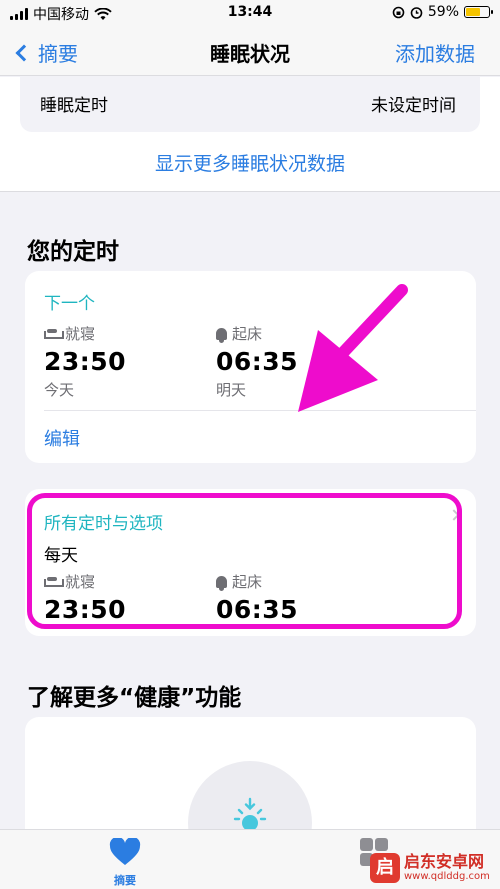 Image resolution: width=500 pixels, height=889 pixels. What do you see at coordinates (353, 348) in the screenshot?
I see `arrow-annotation` at bounding box center [353, 348].